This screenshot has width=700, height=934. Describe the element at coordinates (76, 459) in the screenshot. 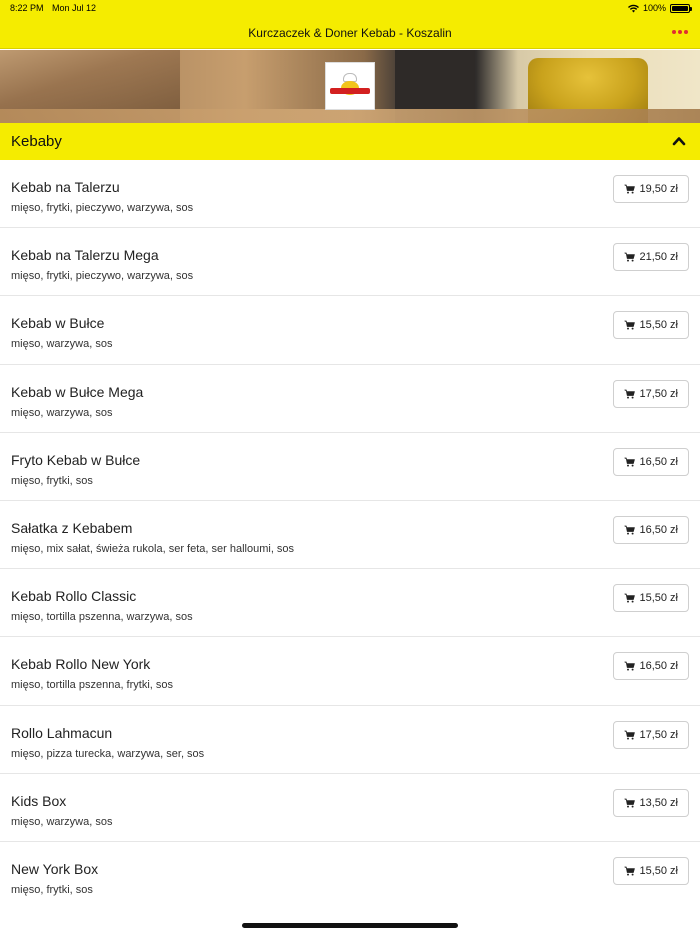

I see `item-name: Fryto Kebab w Bułce` at that location.